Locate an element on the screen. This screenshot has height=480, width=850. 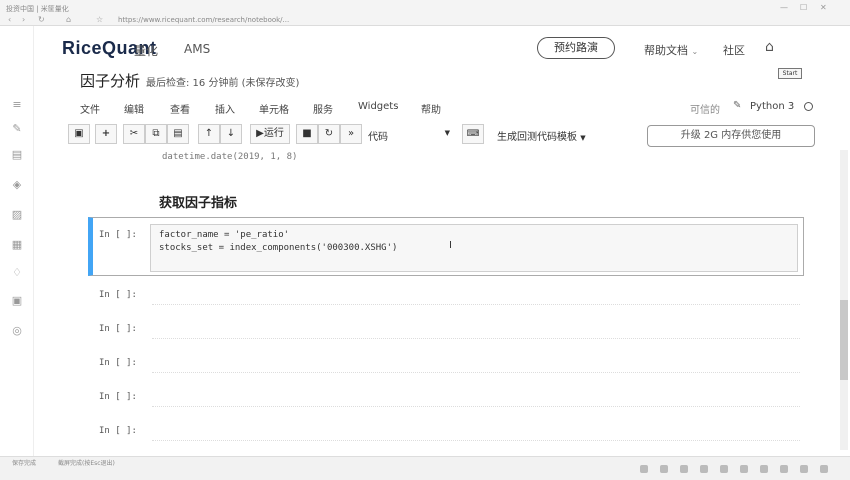
user-icon: ⌂ is located at coordinates (769, 47).